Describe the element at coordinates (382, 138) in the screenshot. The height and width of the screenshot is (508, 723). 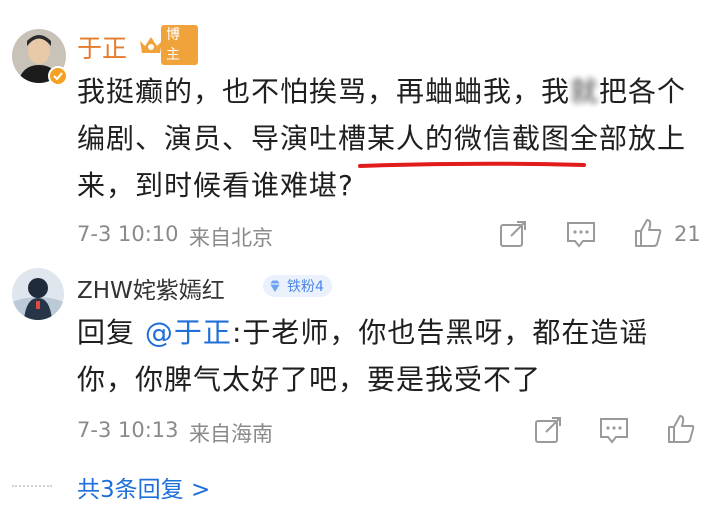
I see `comment-line-2: 编剧、演员、导演吐槽某人的微信截图全部放上` at that location.